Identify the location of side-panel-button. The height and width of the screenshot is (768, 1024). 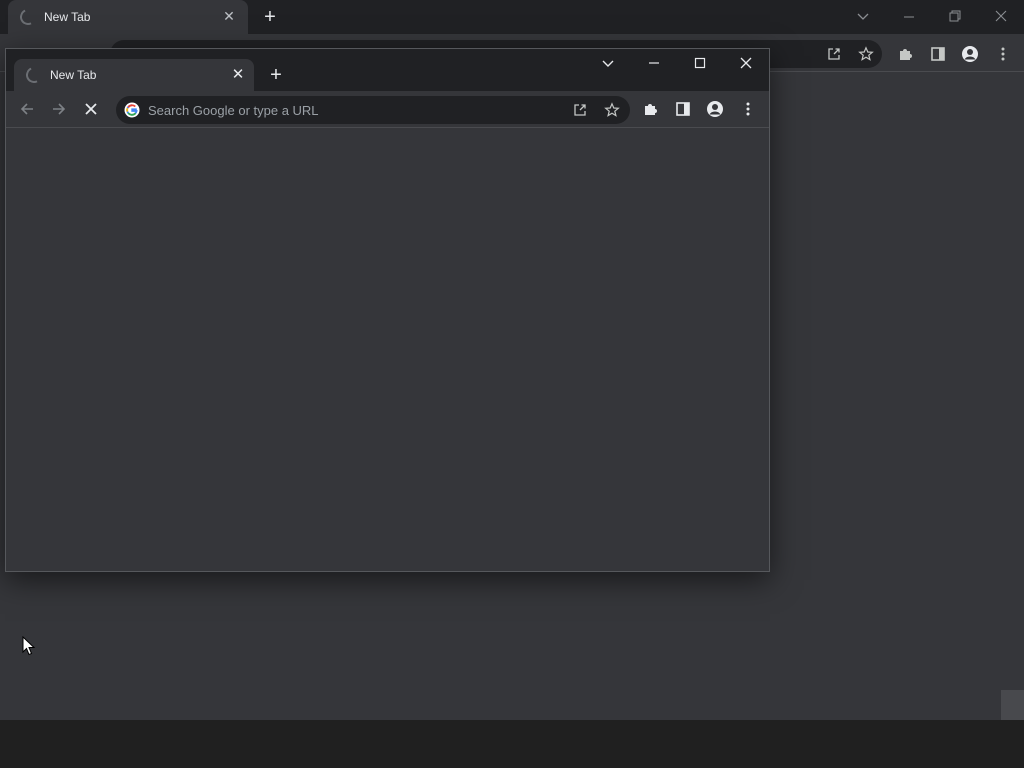
(683, 109).